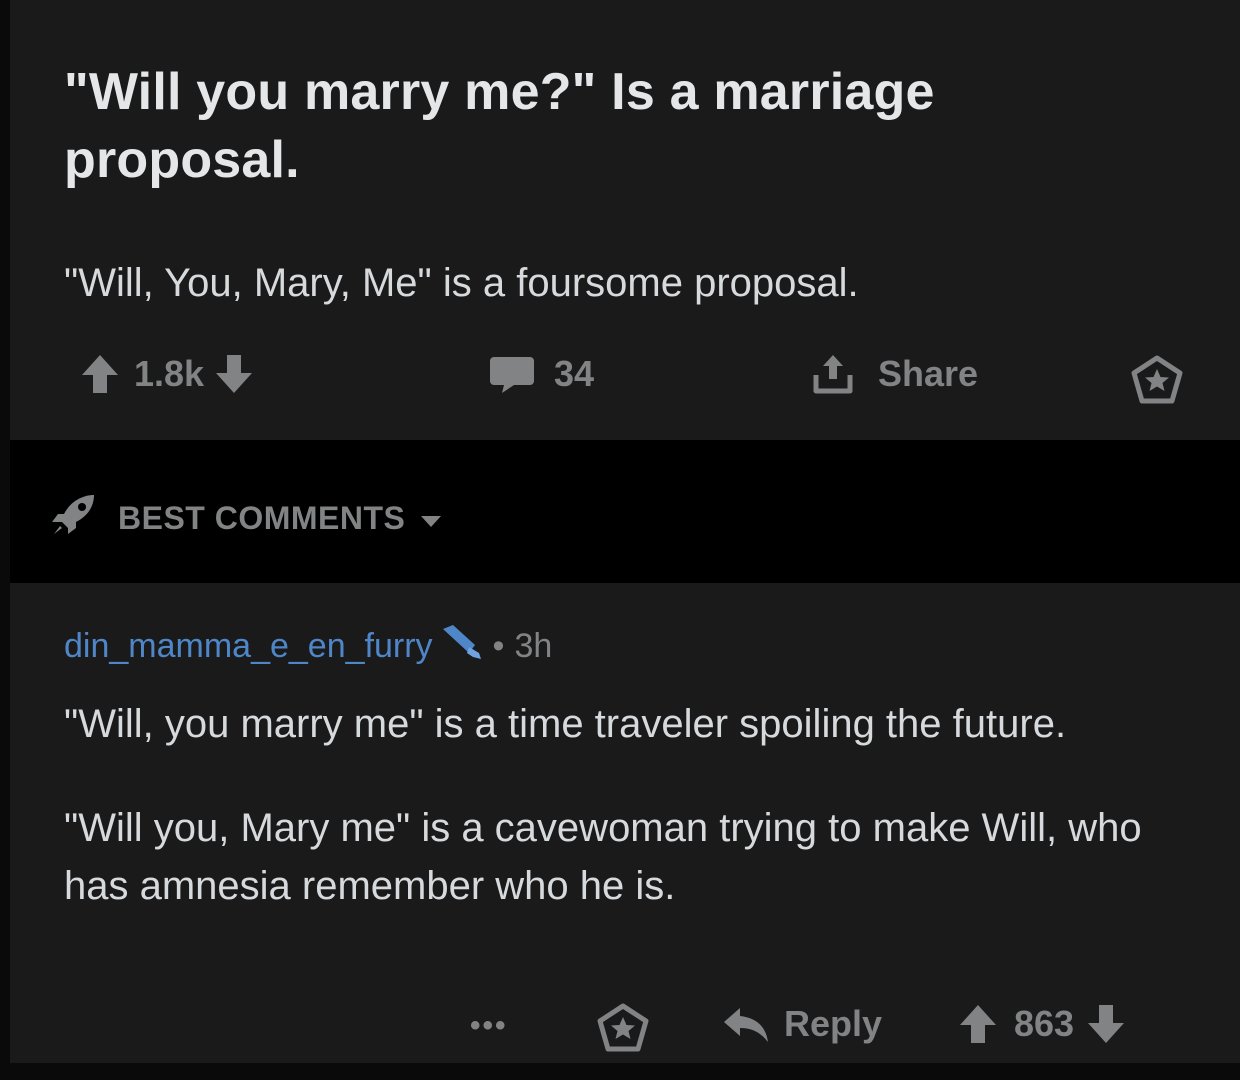 The height and width of the screenshot is (1080, 1240). Describe the element at coordinates (574, 373) in the screenshot. I see `post-comment-count: 34` at that location.